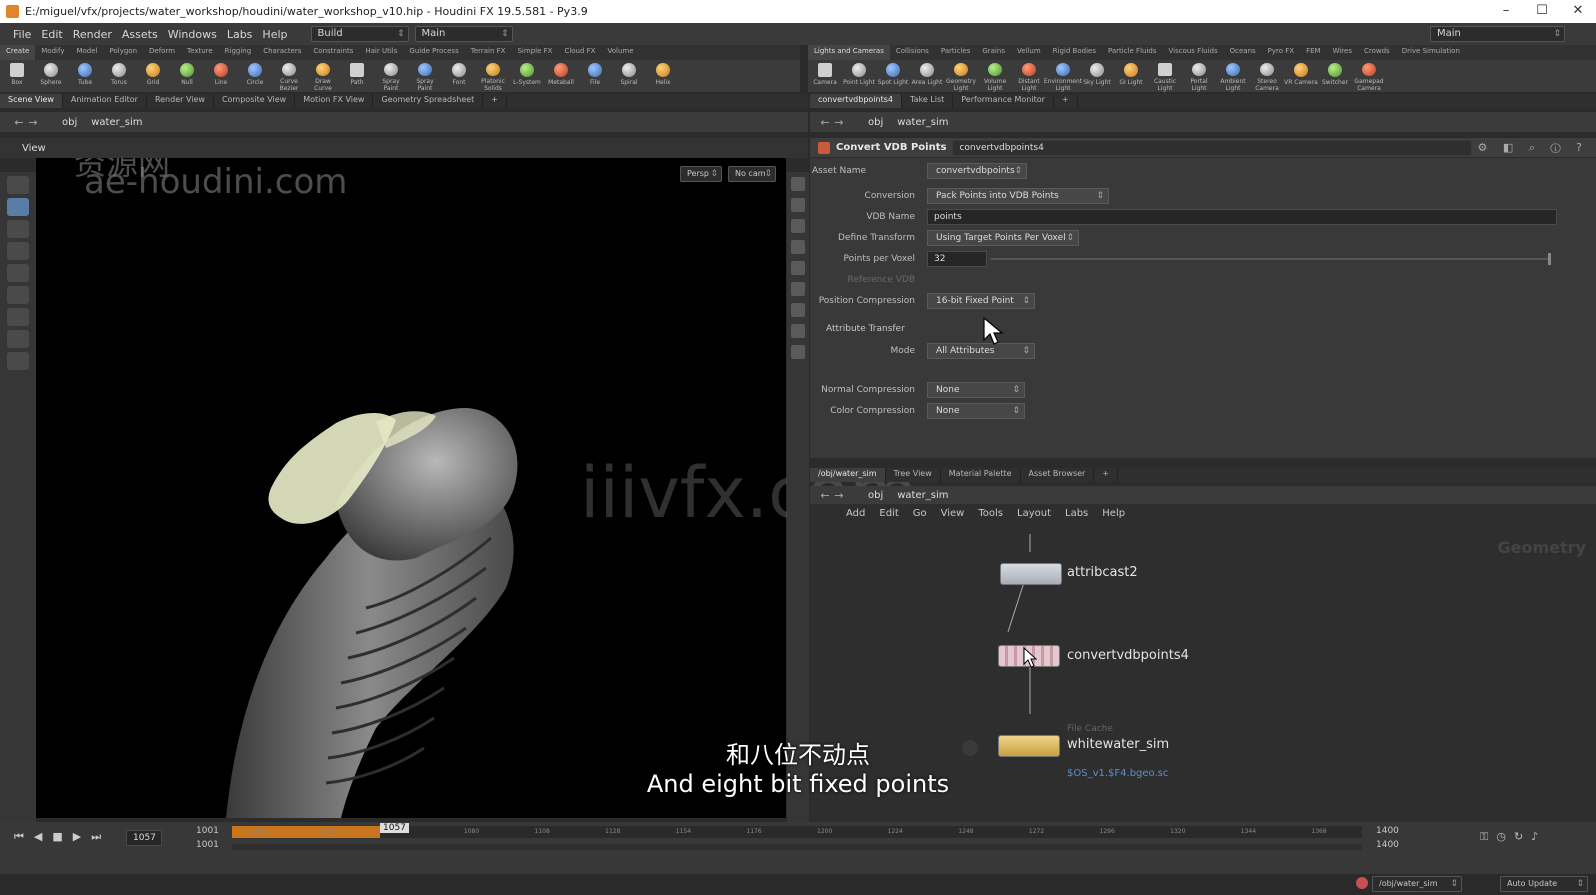 The height and width of the screenshot is (895, 1596). Describe the element at coordinates (1242, 217) in the screenshot. I see `vdb-name-field: points` at that location.